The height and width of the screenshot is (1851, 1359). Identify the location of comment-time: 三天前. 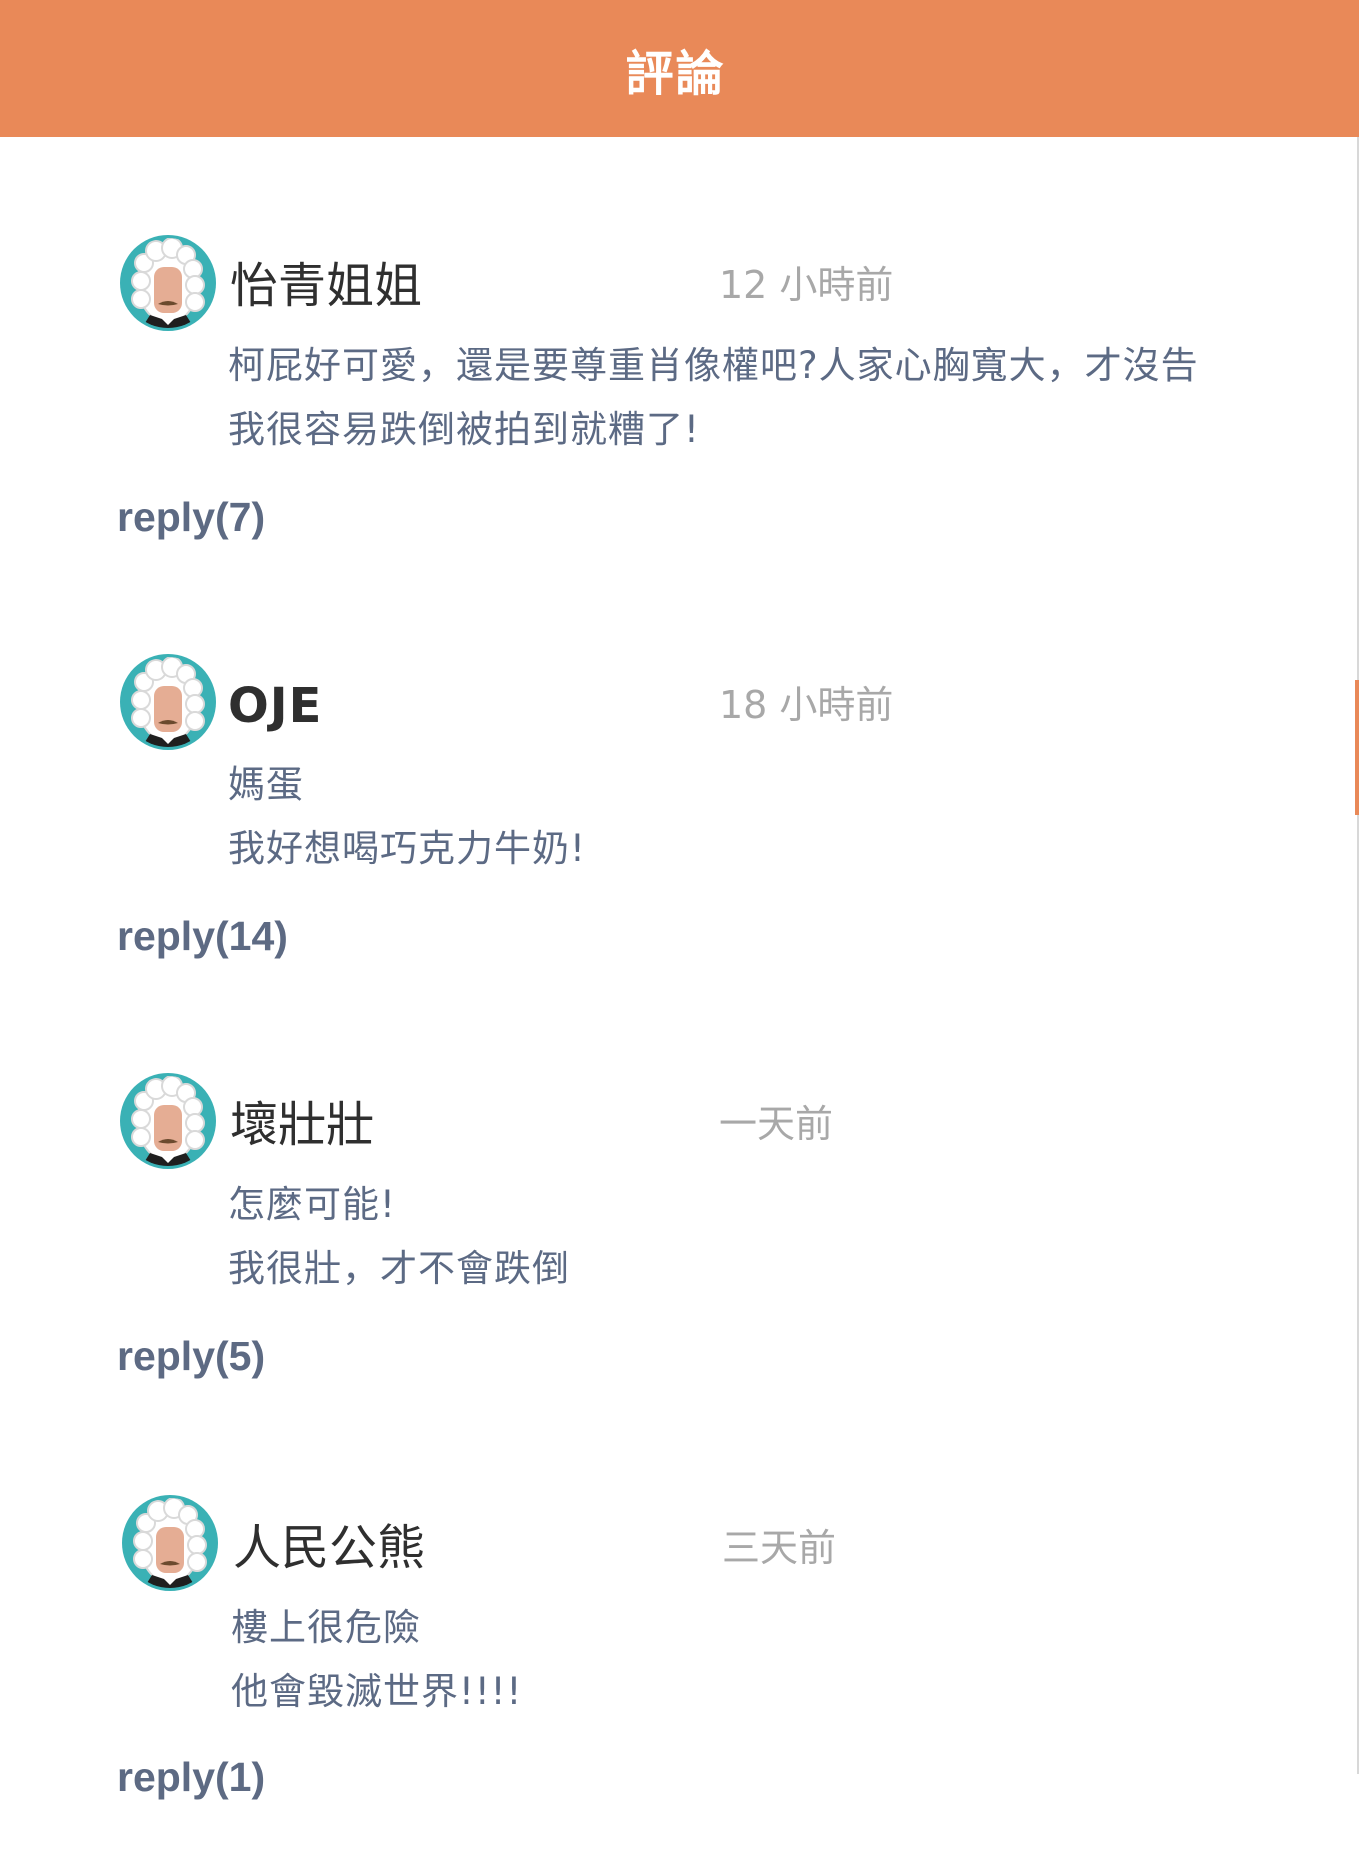
(779, 1548).